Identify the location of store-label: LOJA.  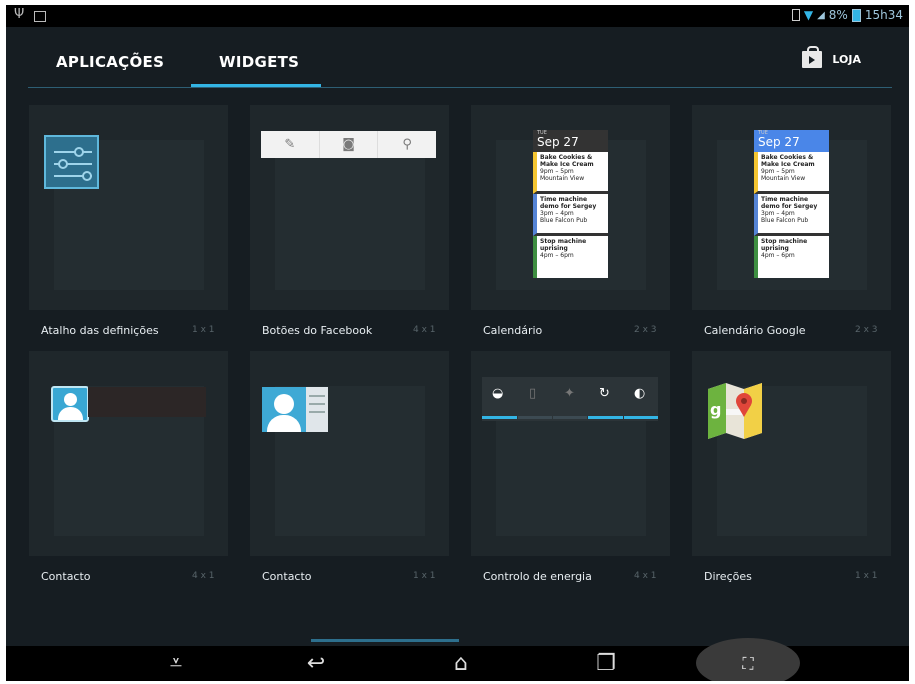
(846, 59).